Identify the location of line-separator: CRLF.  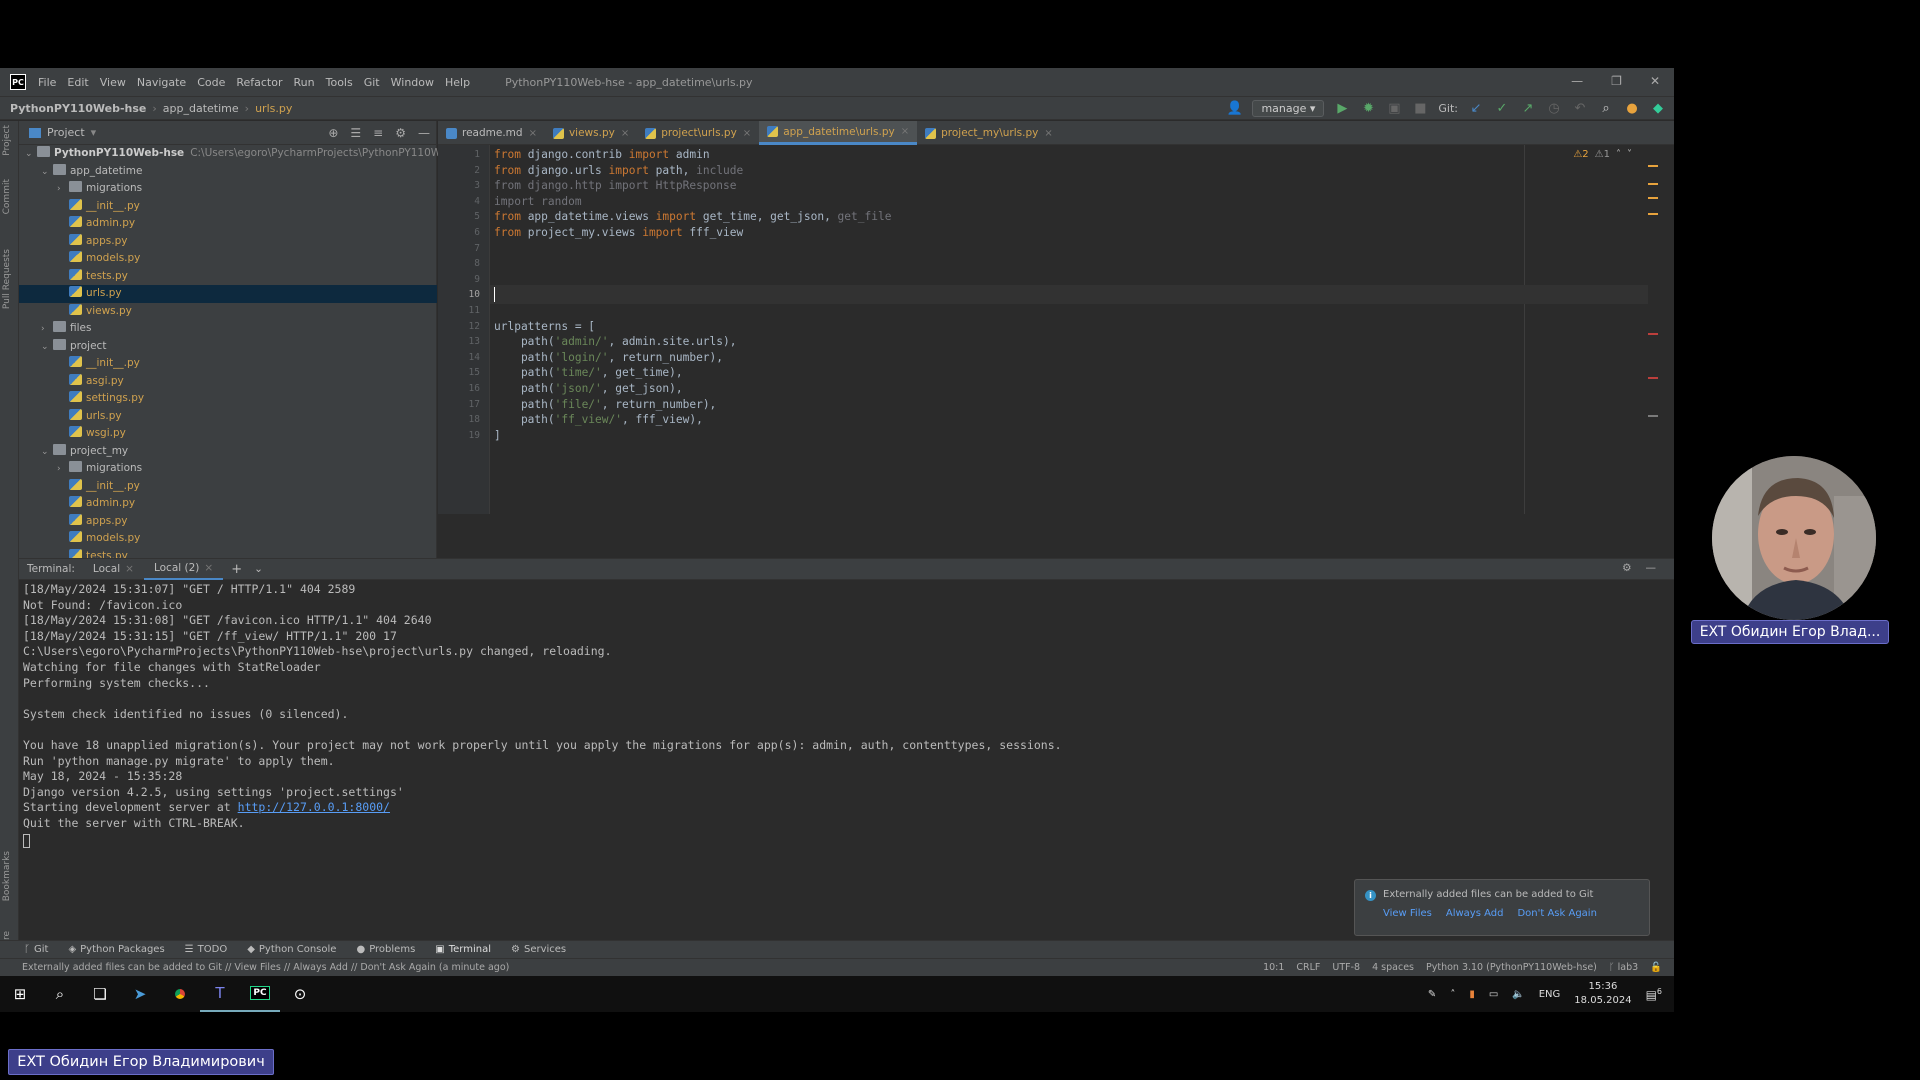
(1308, 967).